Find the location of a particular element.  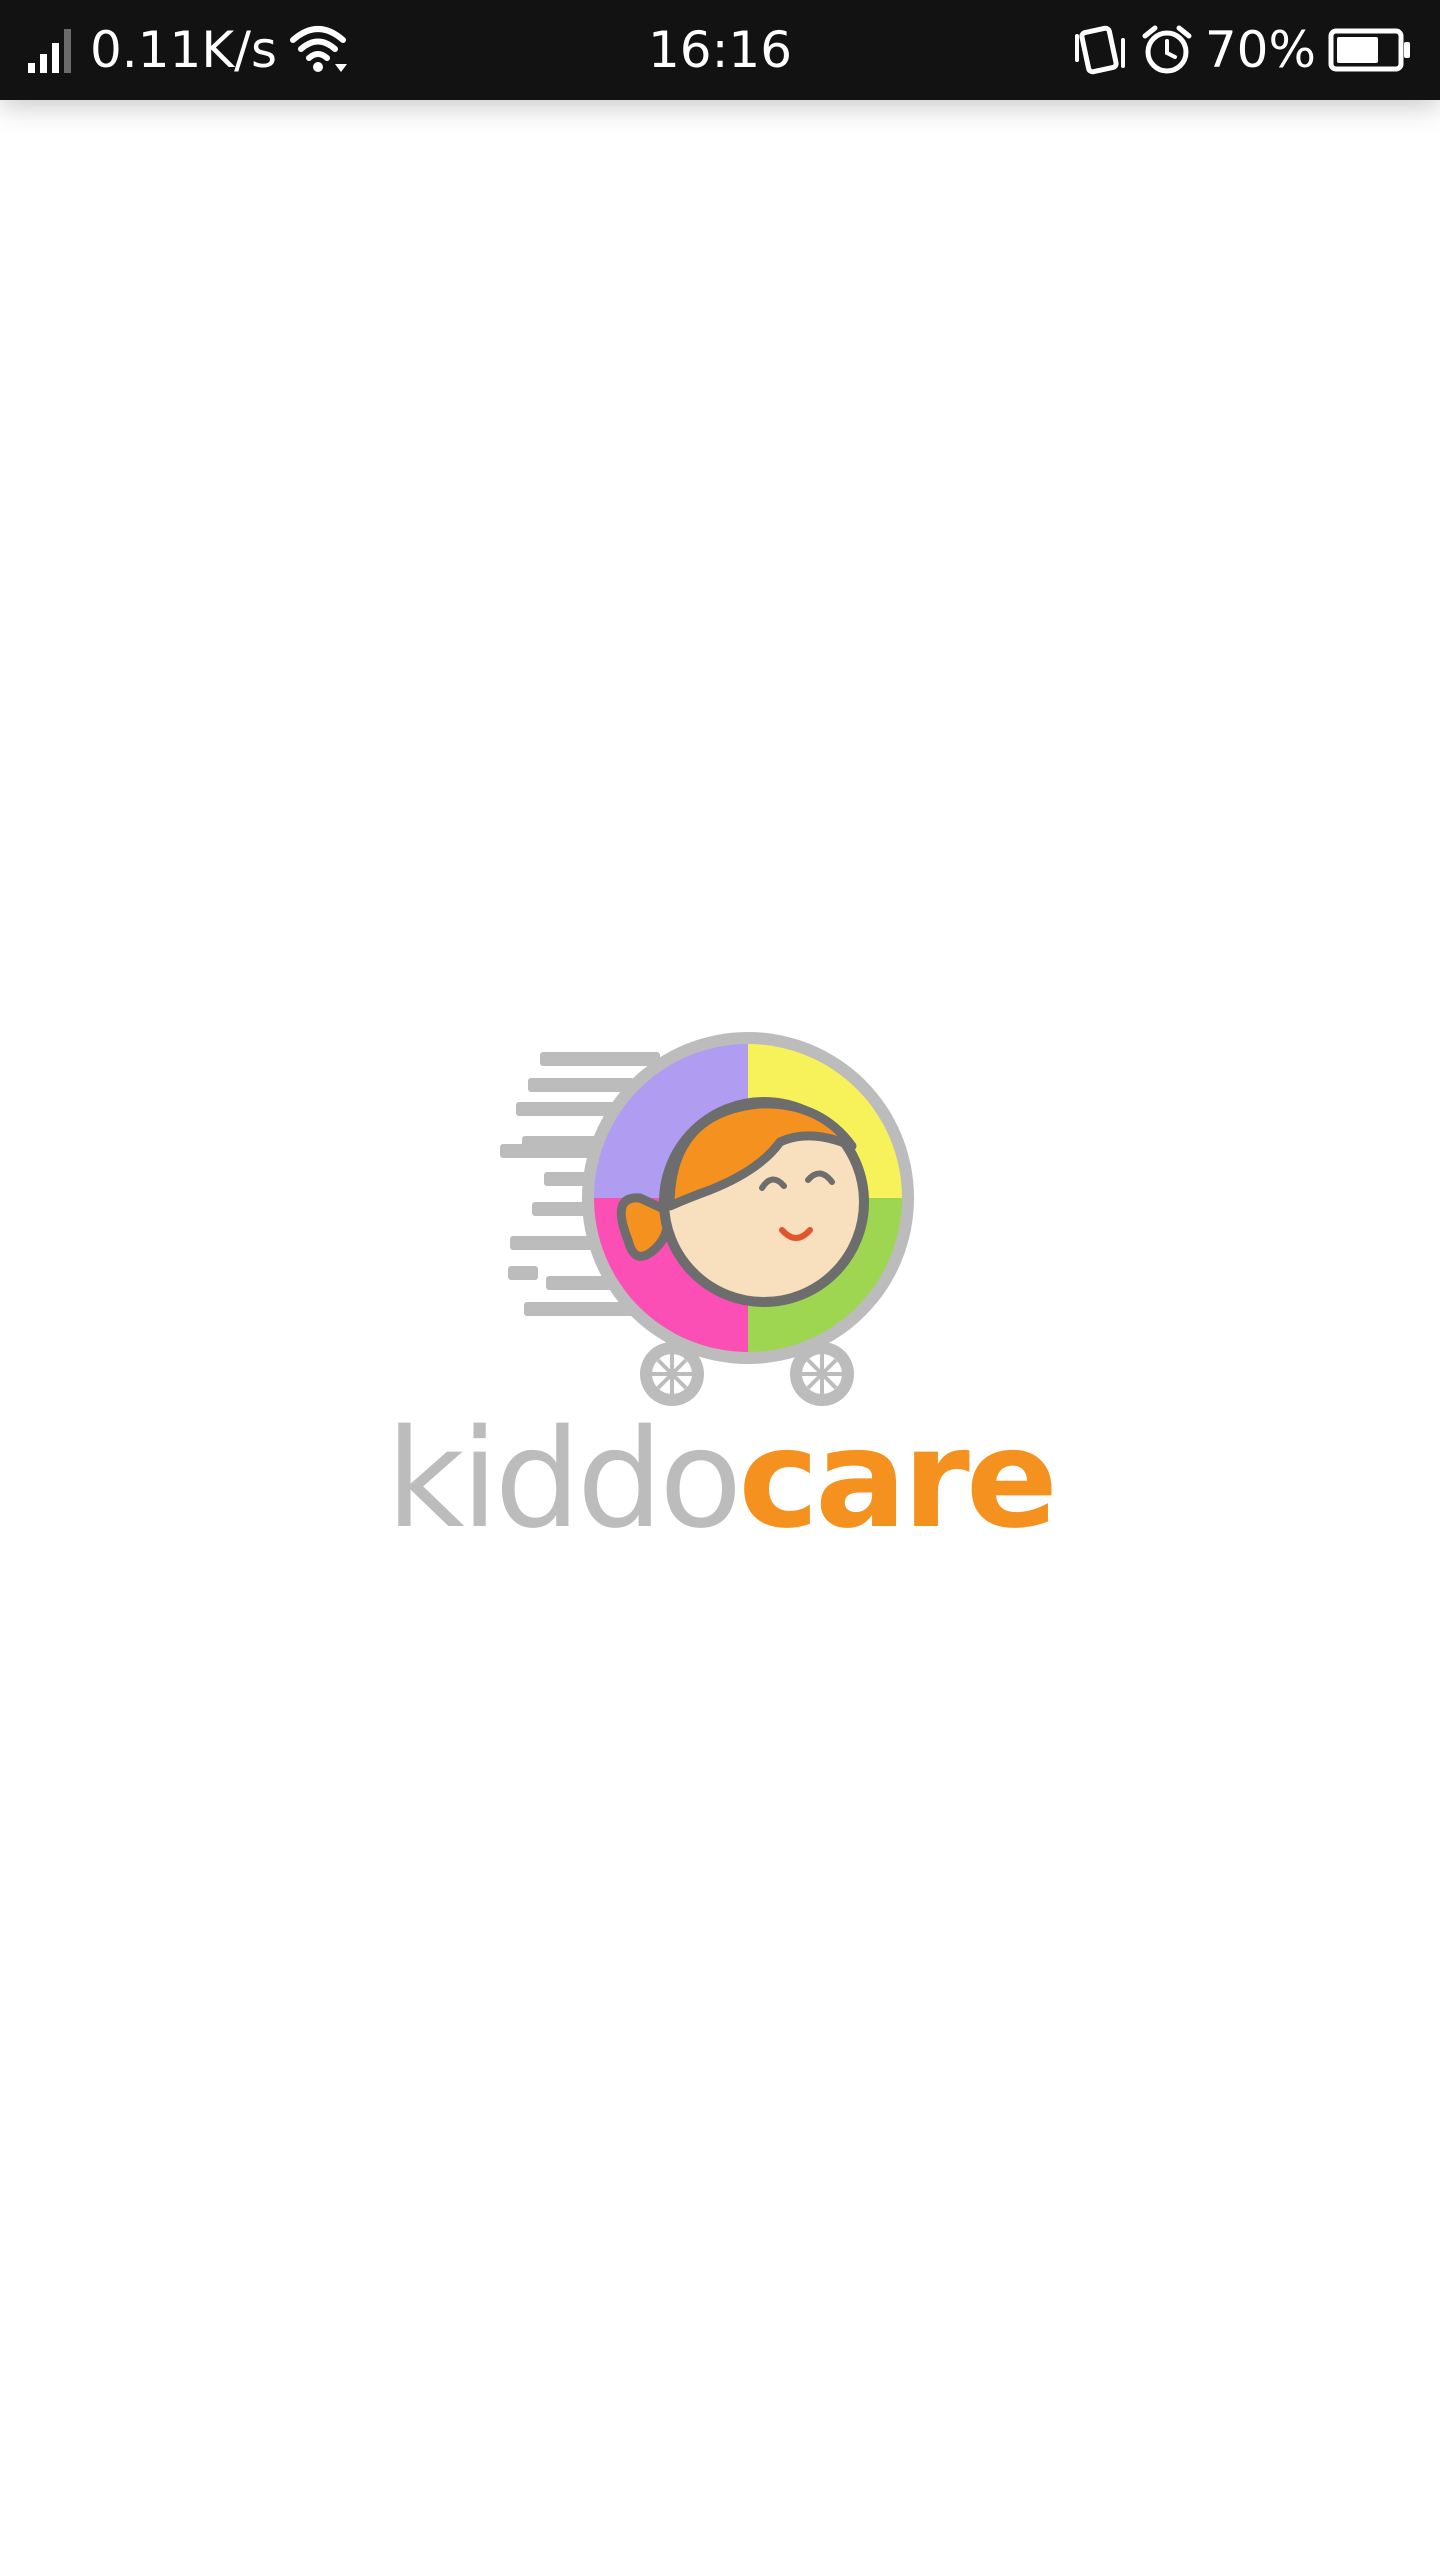

status-bar-right: 70% is located at coordinates (1242, 50).